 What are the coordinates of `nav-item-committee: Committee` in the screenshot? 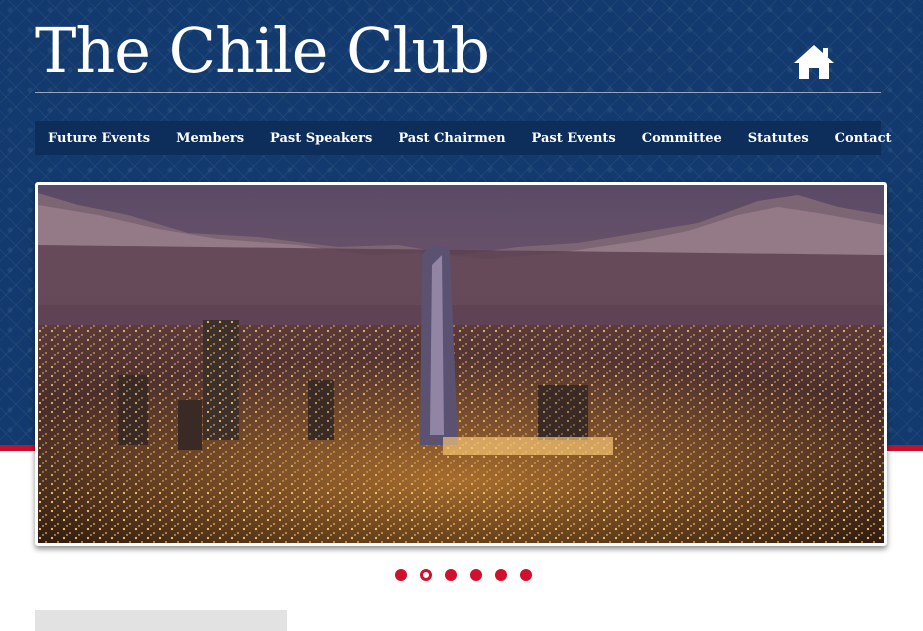 It's located at (682, 138).